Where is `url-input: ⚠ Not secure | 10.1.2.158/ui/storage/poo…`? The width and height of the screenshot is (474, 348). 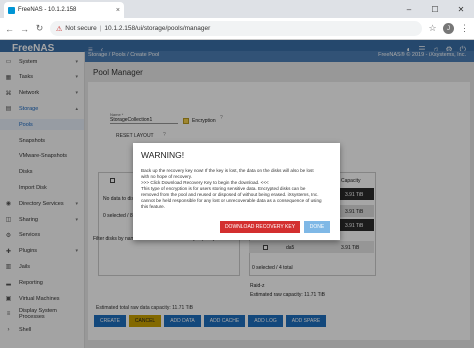
url-input: ⚠ Not secure | 10.1.2.158/ui/storage/poo… is located at coordinates (236, 28).